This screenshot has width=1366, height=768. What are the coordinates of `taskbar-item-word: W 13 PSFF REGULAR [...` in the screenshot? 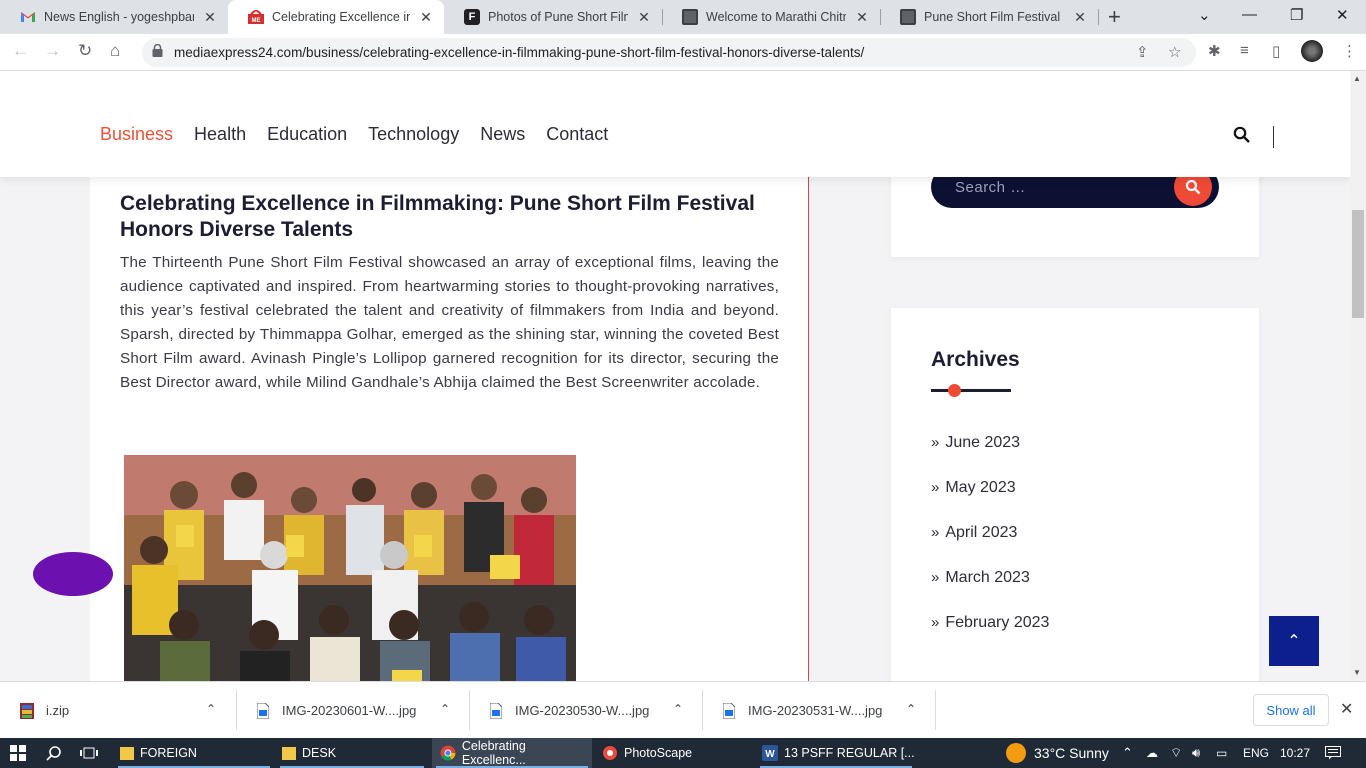 It's located at (836, 753).